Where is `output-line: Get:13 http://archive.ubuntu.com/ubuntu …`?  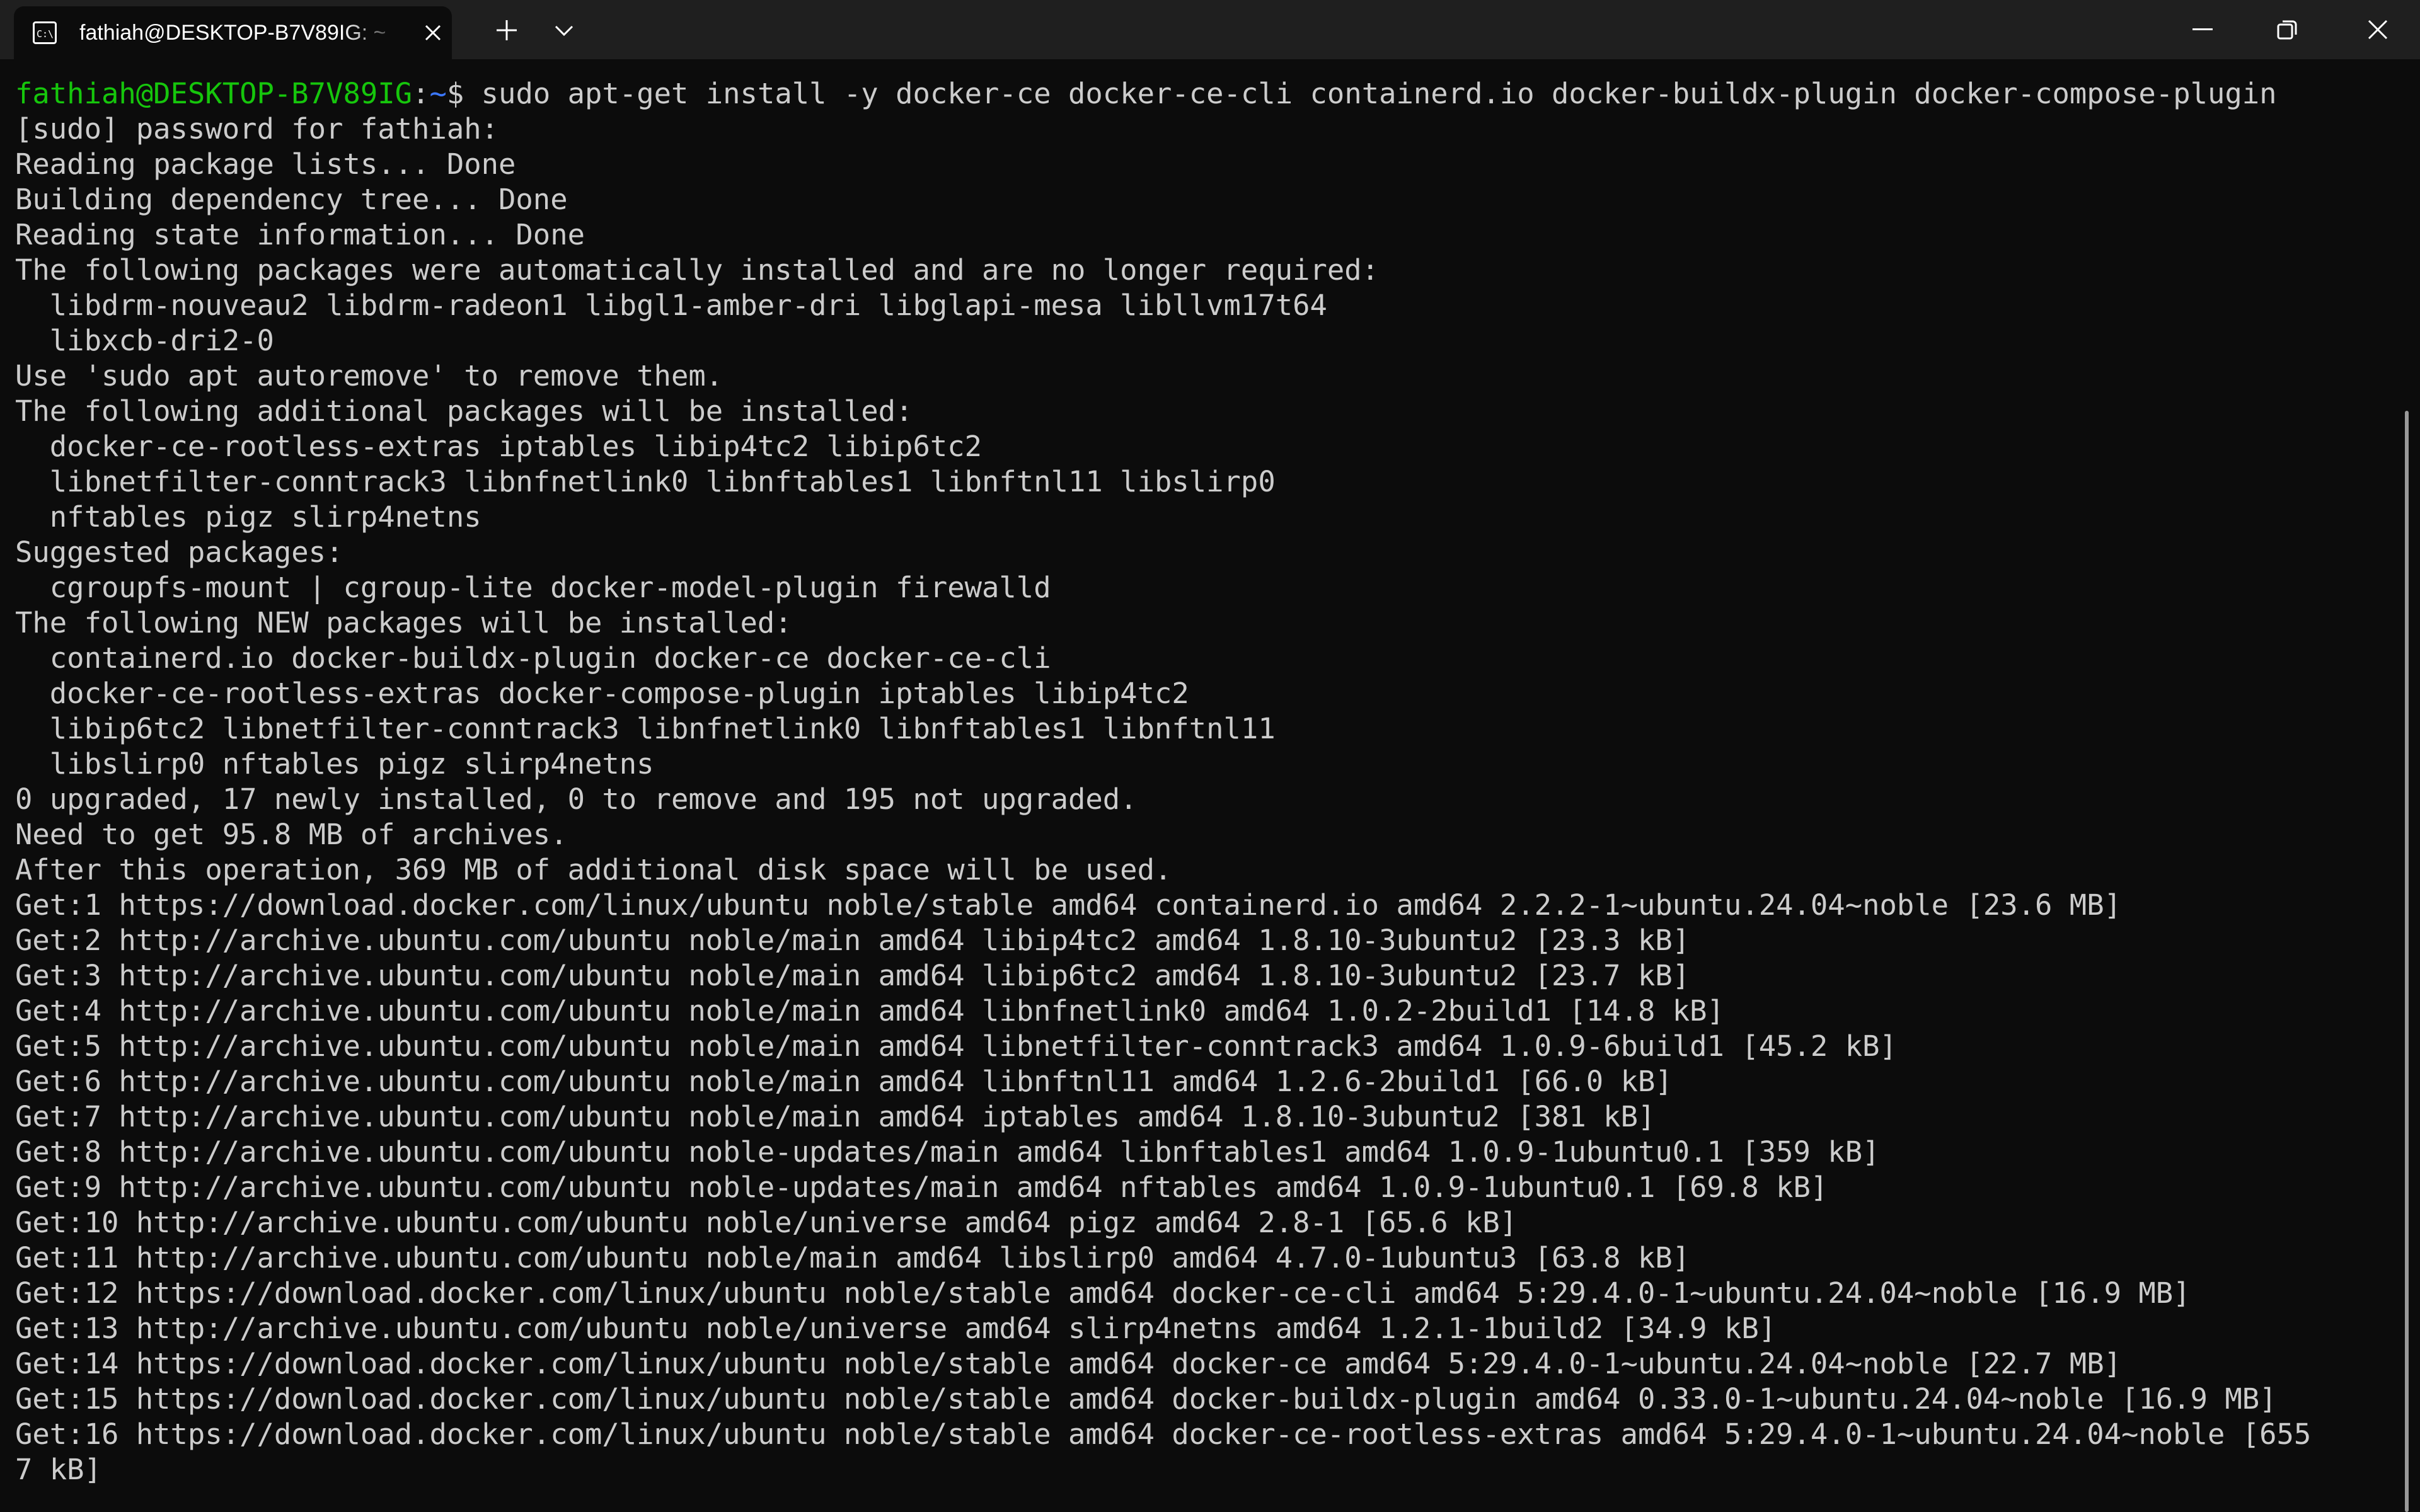 output-line: Get:13 http://archive.ubuntu.com/ubuntu … is located at coordinates (896, 1328).